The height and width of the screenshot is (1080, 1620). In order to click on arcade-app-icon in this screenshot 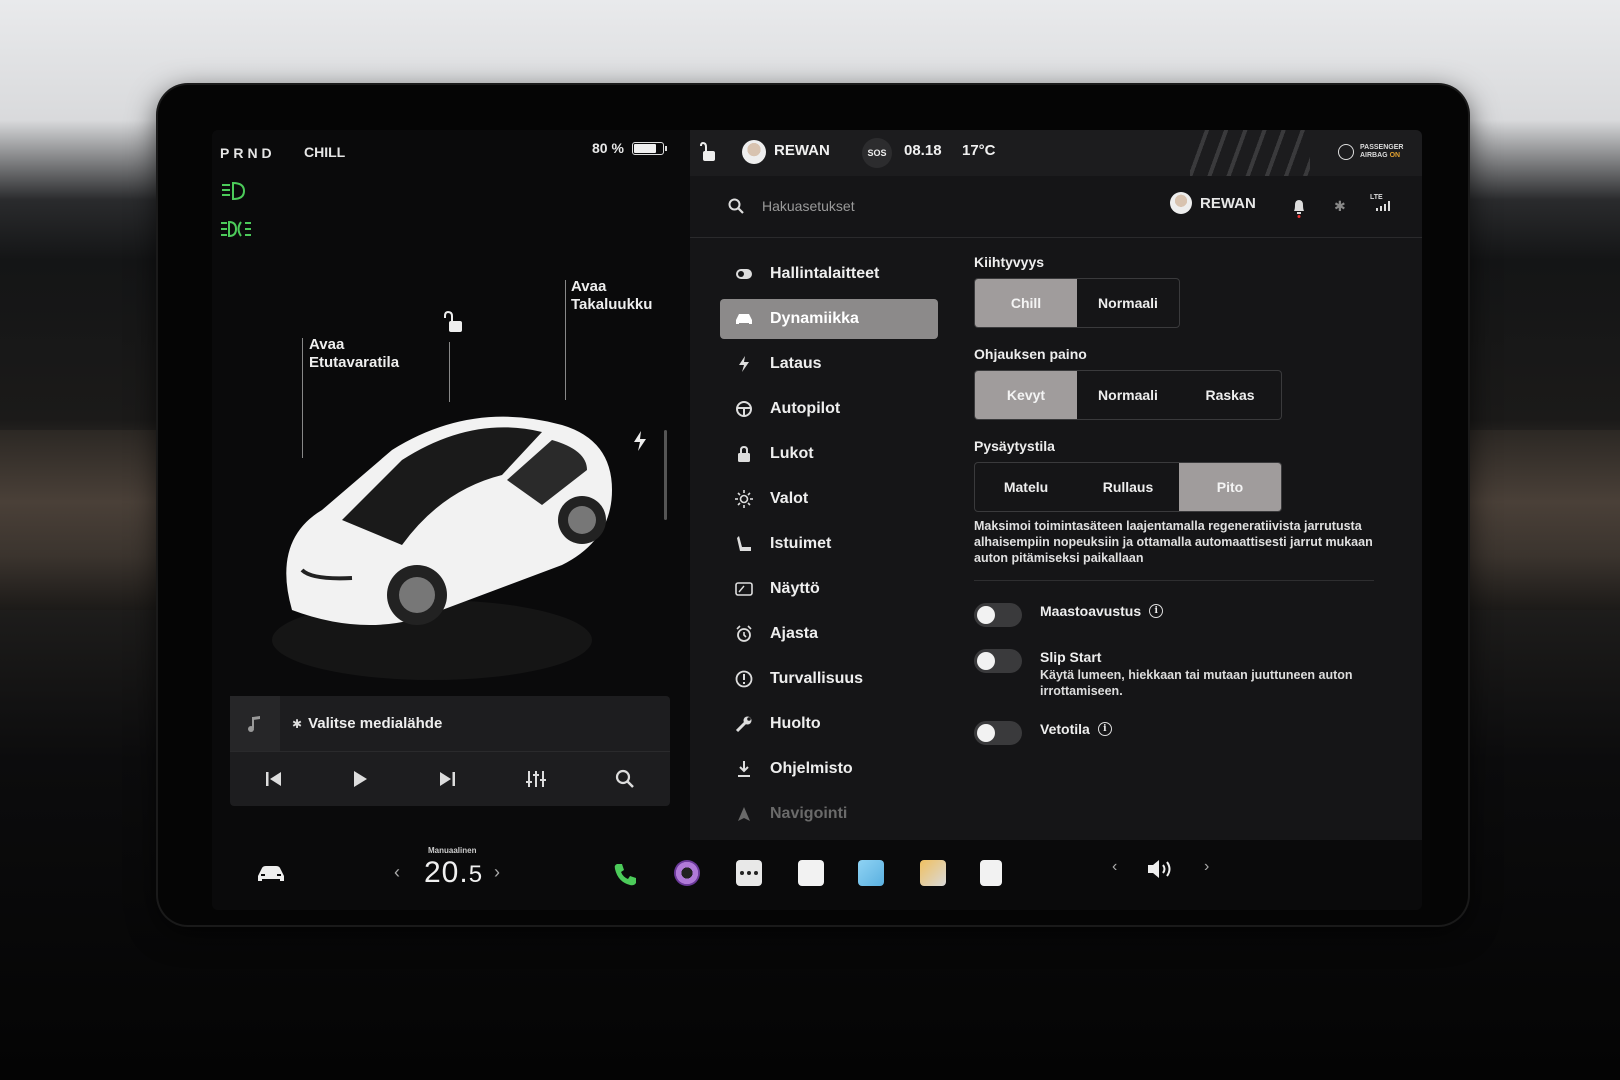, I will do `click(933, 873)`.